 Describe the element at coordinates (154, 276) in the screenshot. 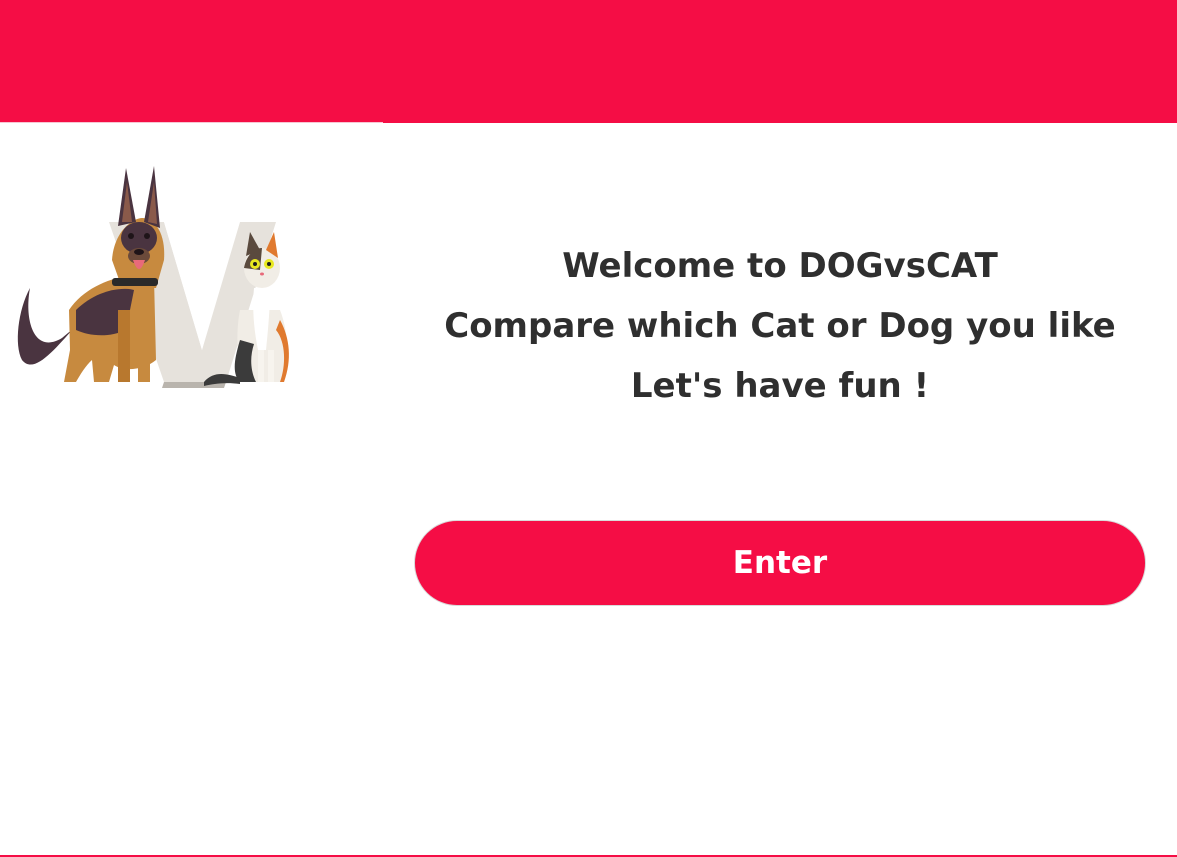

I see `dog-vs-cat-logo-icon` at that location.